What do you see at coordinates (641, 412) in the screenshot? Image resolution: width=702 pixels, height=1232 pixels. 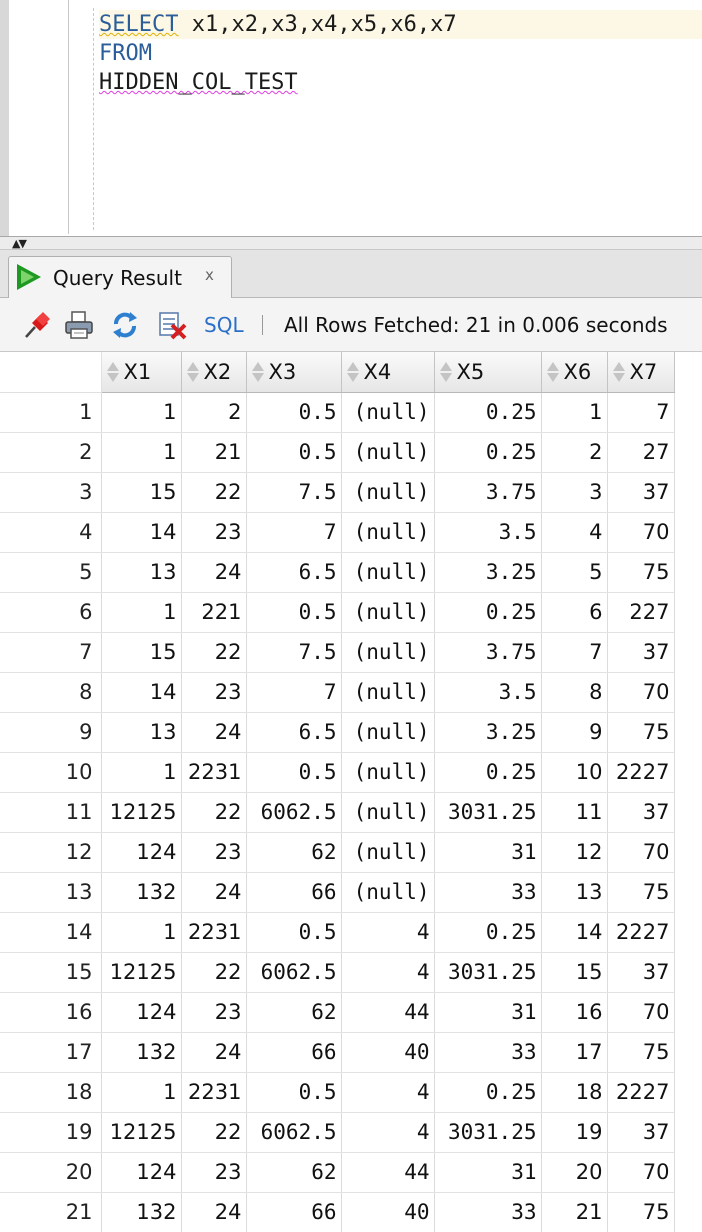 I see `cell-x7: 7` at bounding box center [641, 412].